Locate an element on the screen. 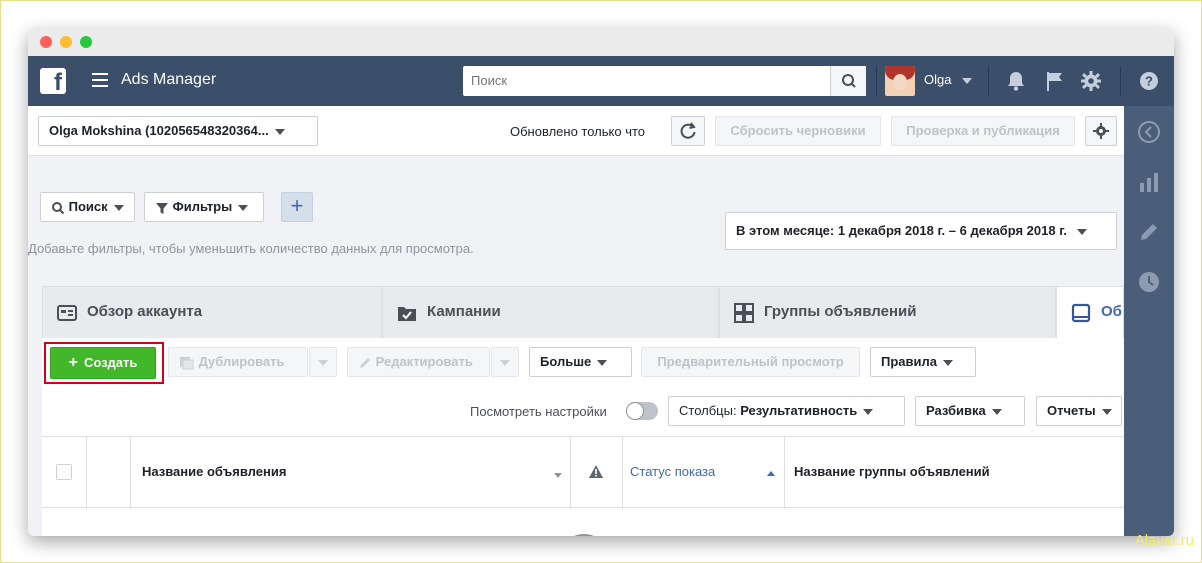  review-publish-button: Проверка и публикация is located at coordinates (983, 131).